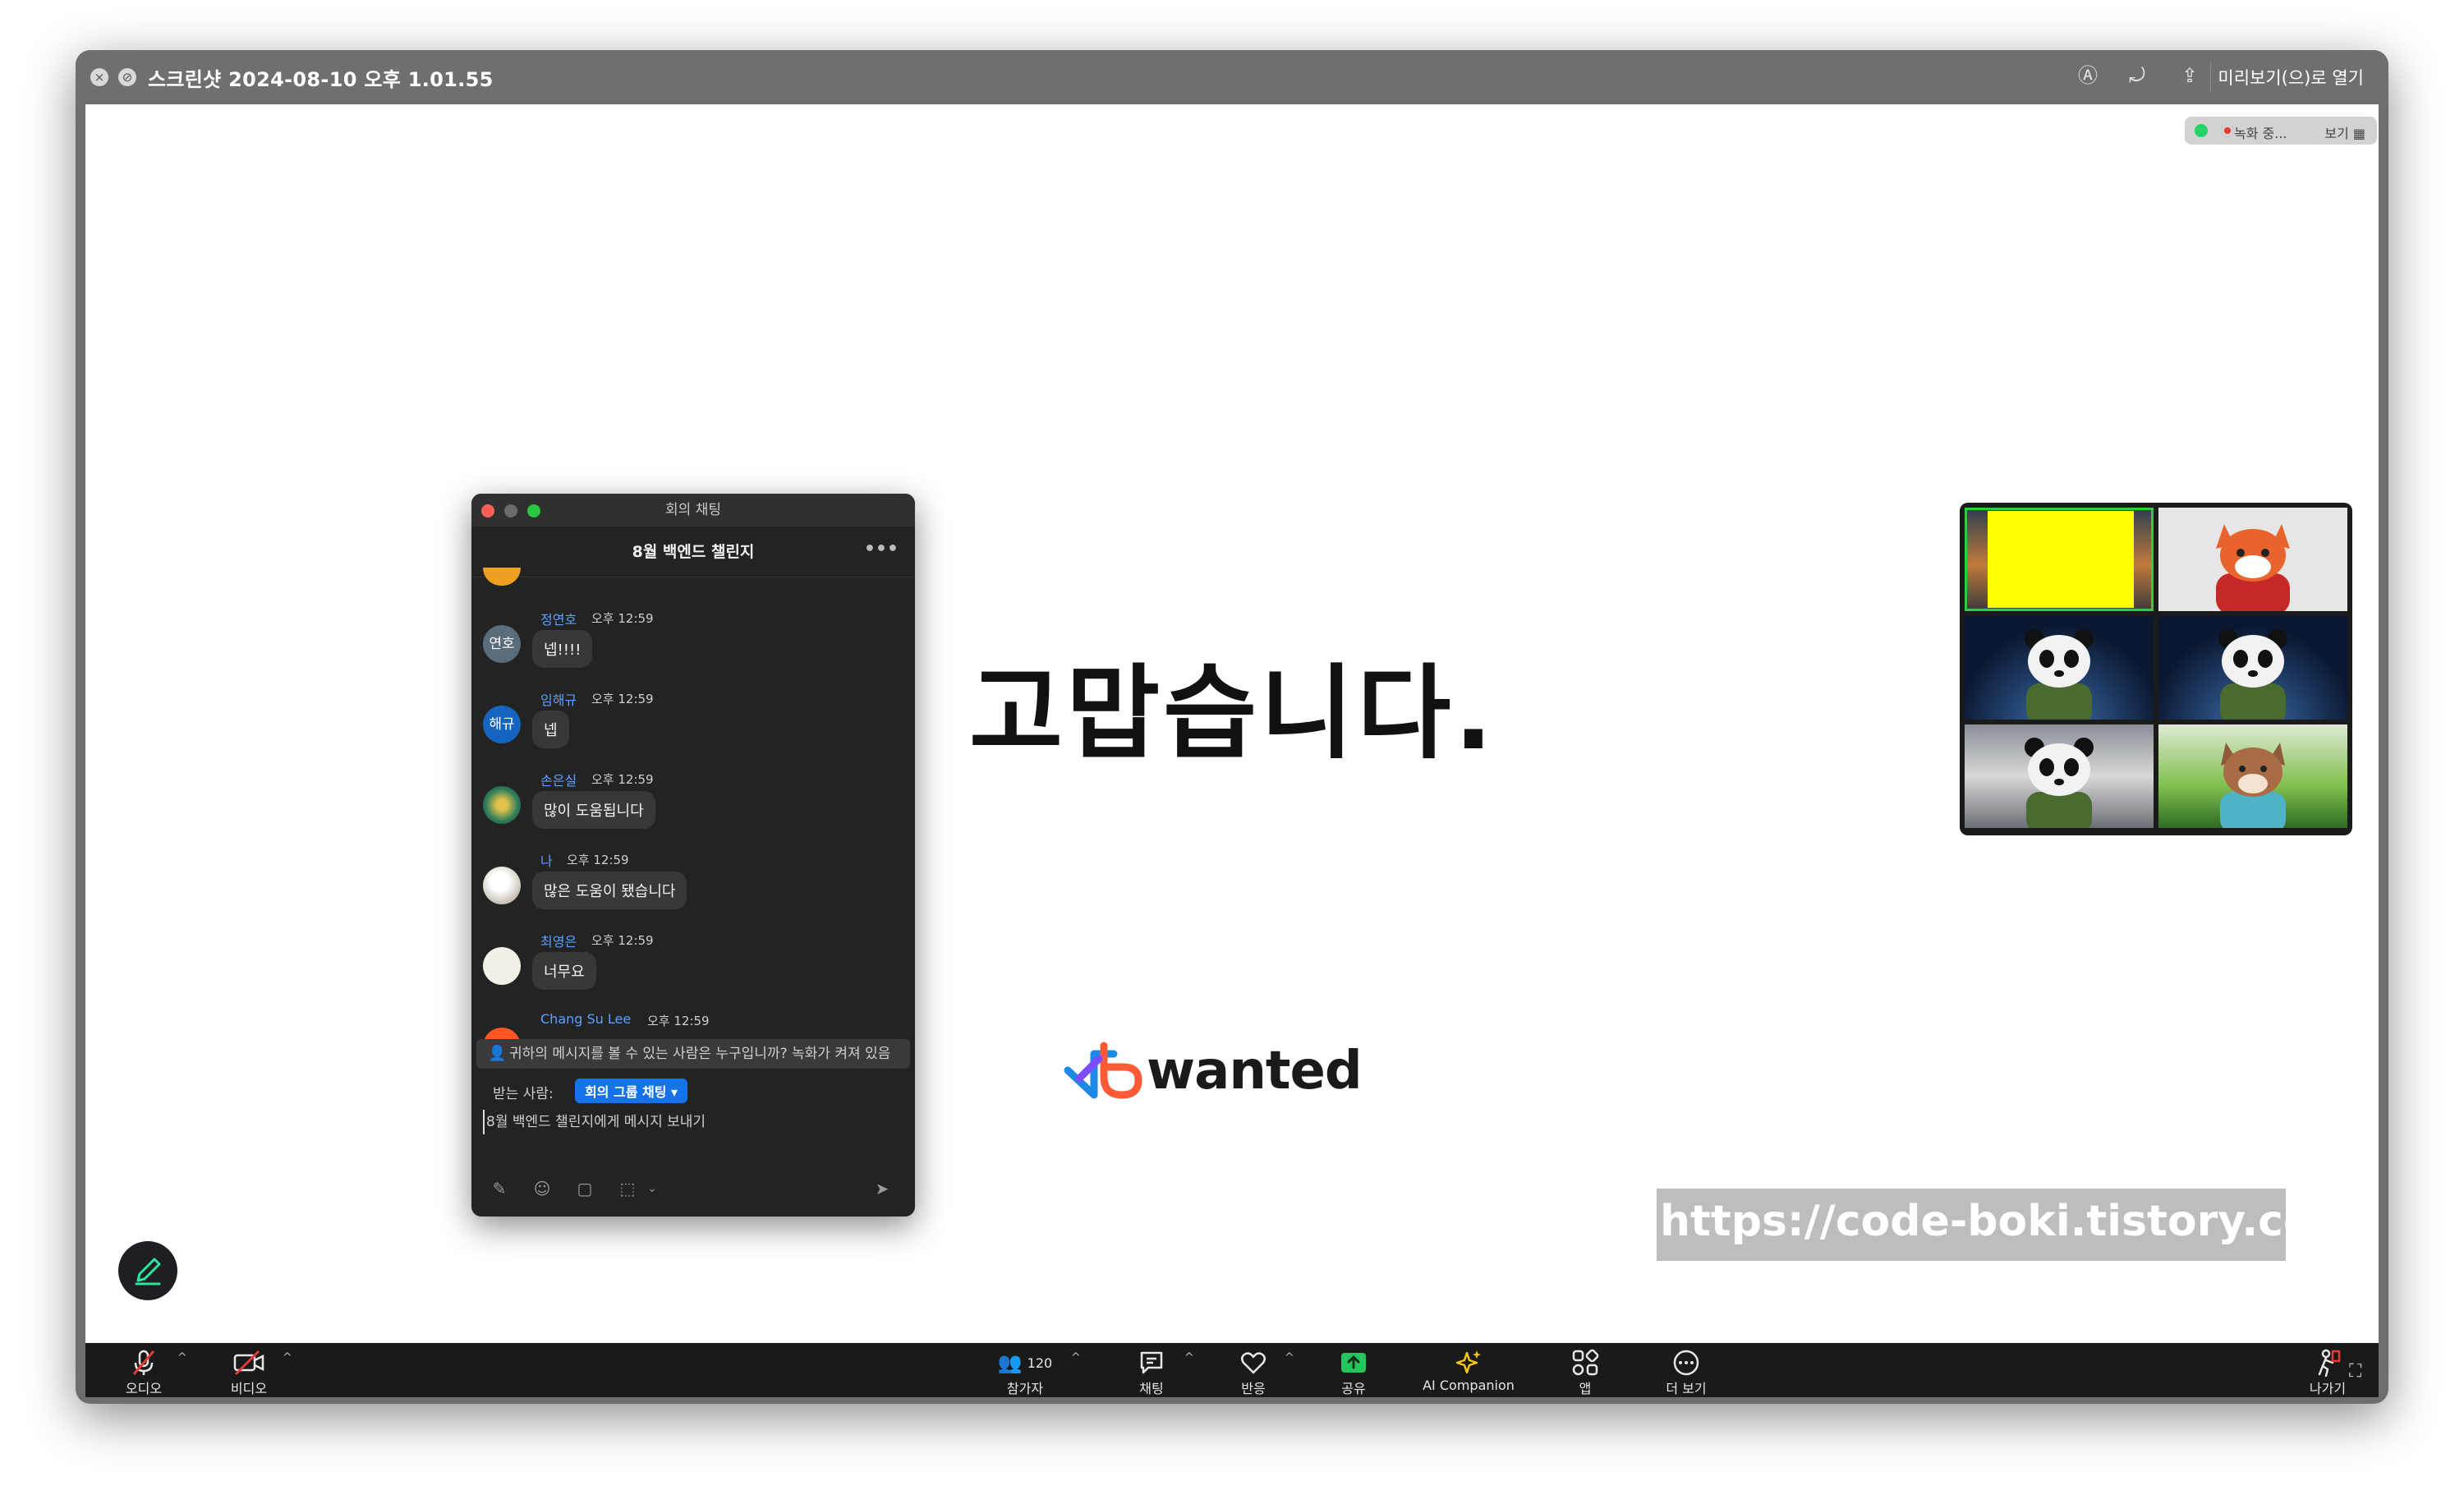 This screenshot has height=1504, width=2464. What do you see at coordinates (627, 1188) in the screenshot?
I see `screenshot-icon: ⬚` at bounding box center [627, 1188].